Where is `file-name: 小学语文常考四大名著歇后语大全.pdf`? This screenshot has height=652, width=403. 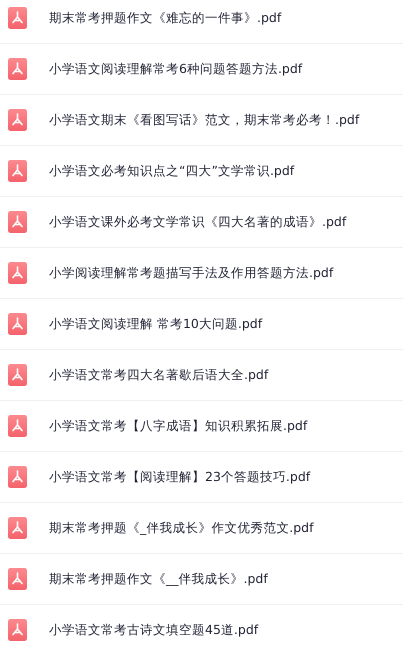 file-name: 小学语文常考四大名著歇后语大全.pdf is located at coordinates (158, 375).